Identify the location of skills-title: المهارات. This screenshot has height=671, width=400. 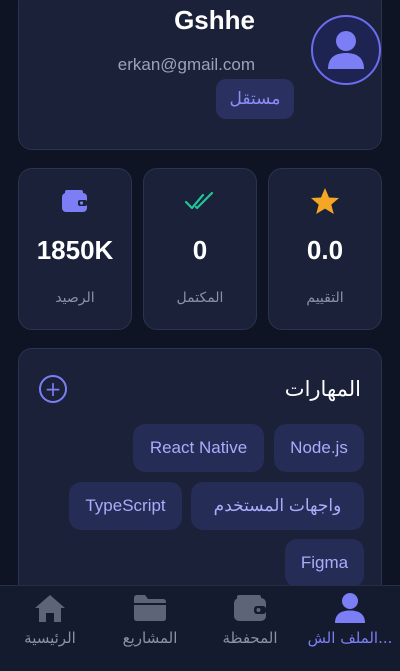
(322, 389).